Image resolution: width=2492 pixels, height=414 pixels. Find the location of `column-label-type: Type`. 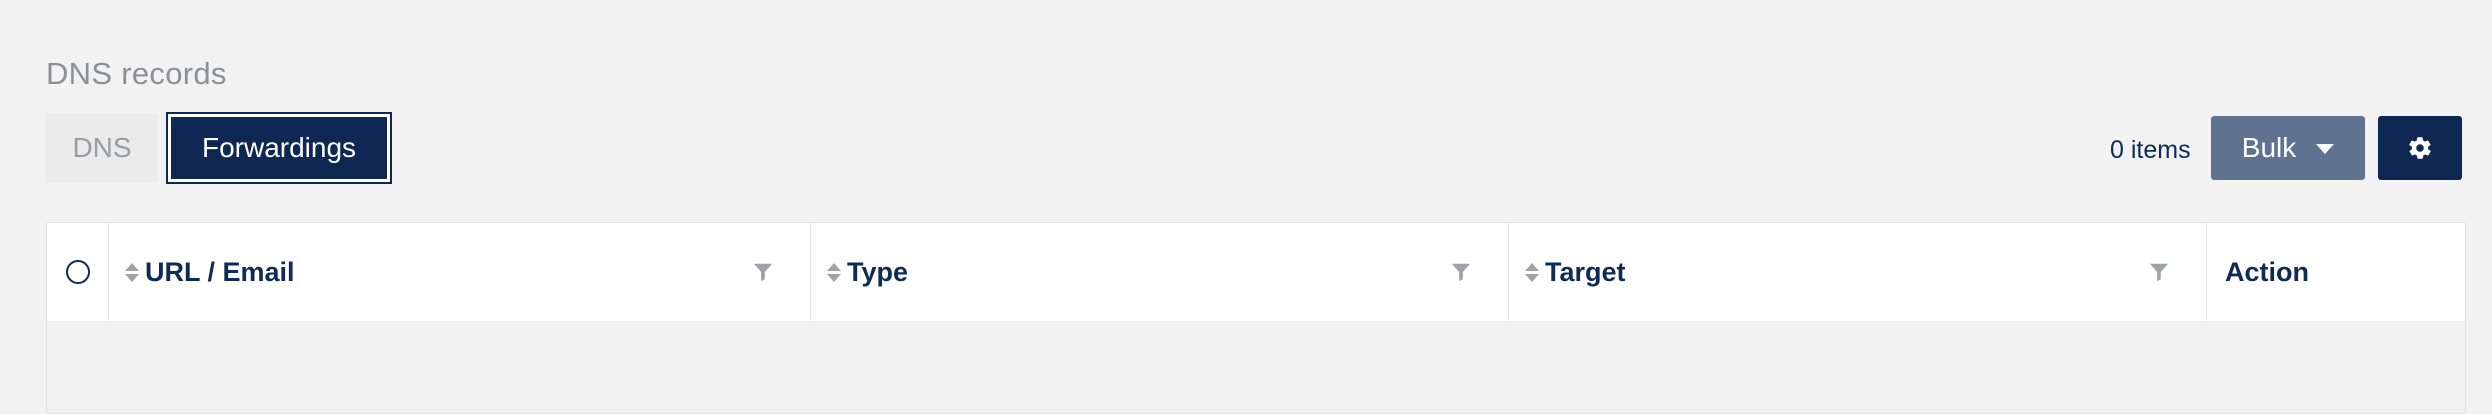

column-label-type: Type is located at coordinates (877, 272).